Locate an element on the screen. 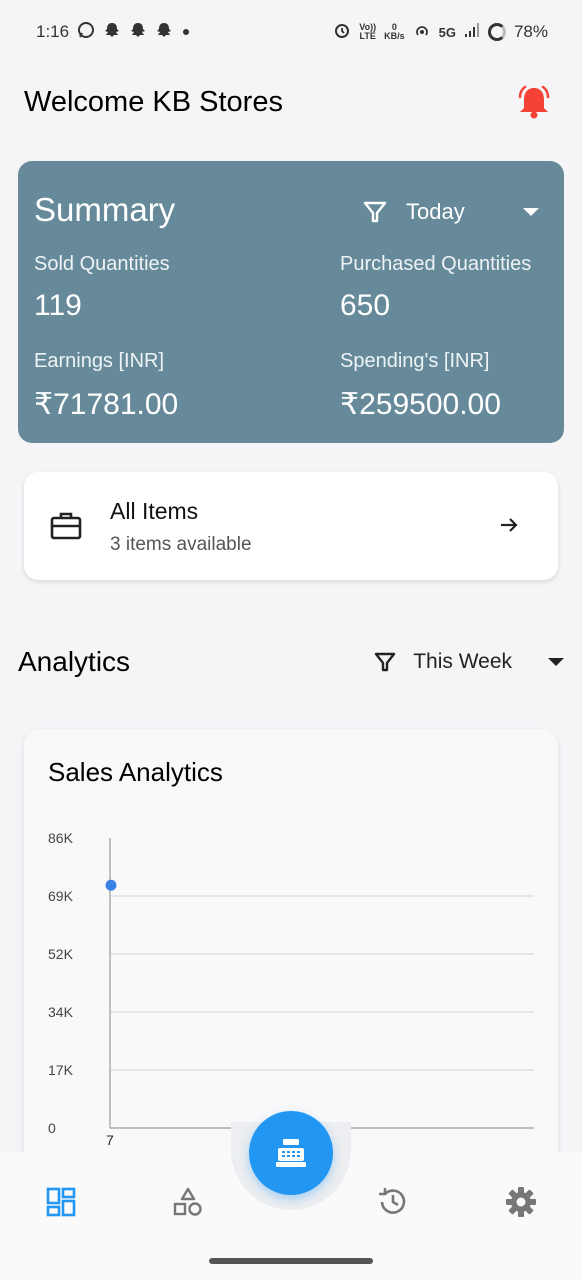 The width and height of the screenshot is (582, 1280). spending-value: ₹259500.00 is located at coordinates (420, 404).